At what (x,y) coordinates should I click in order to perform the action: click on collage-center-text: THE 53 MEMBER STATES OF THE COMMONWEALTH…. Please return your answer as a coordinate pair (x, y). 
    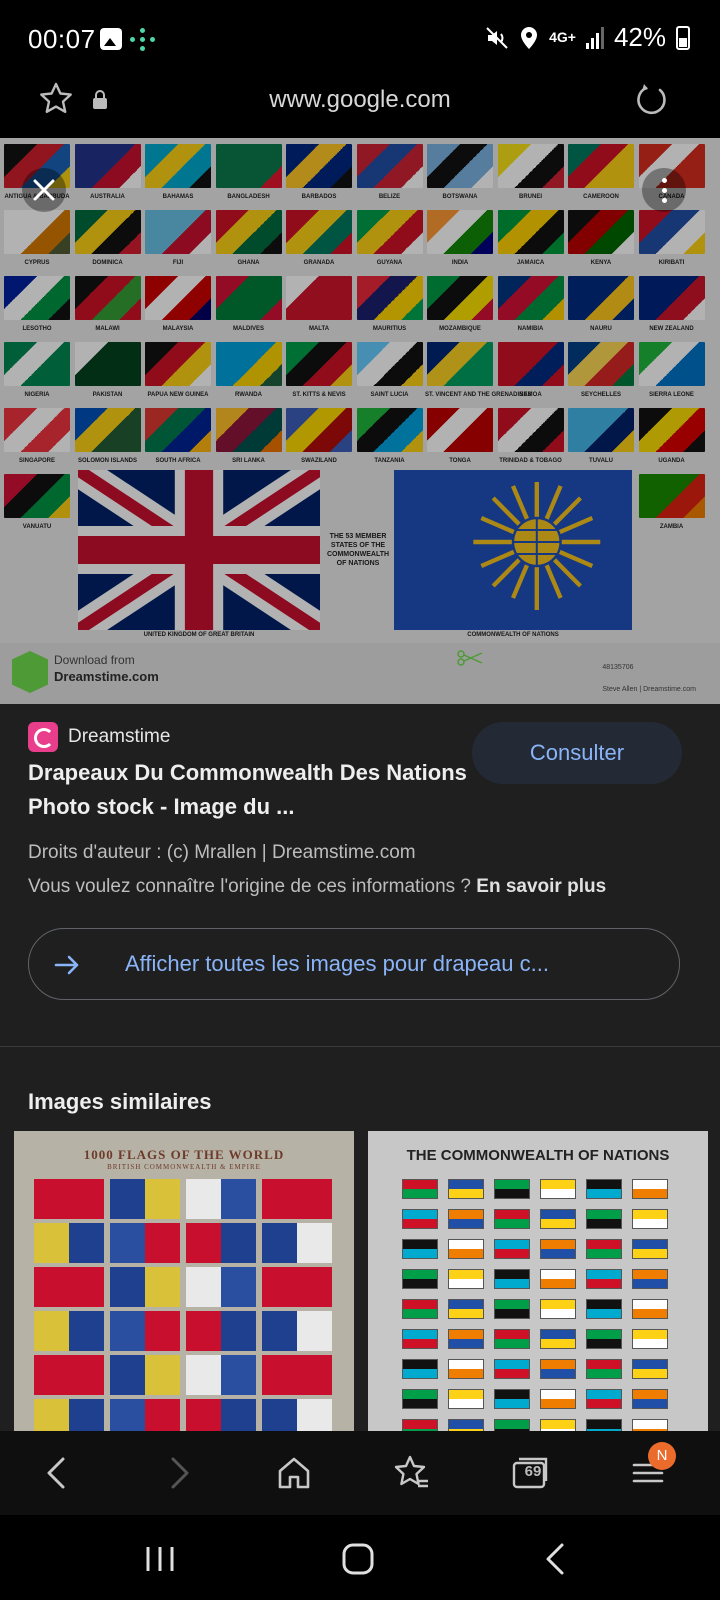
    Looking at the image, I should click on (358, 550).